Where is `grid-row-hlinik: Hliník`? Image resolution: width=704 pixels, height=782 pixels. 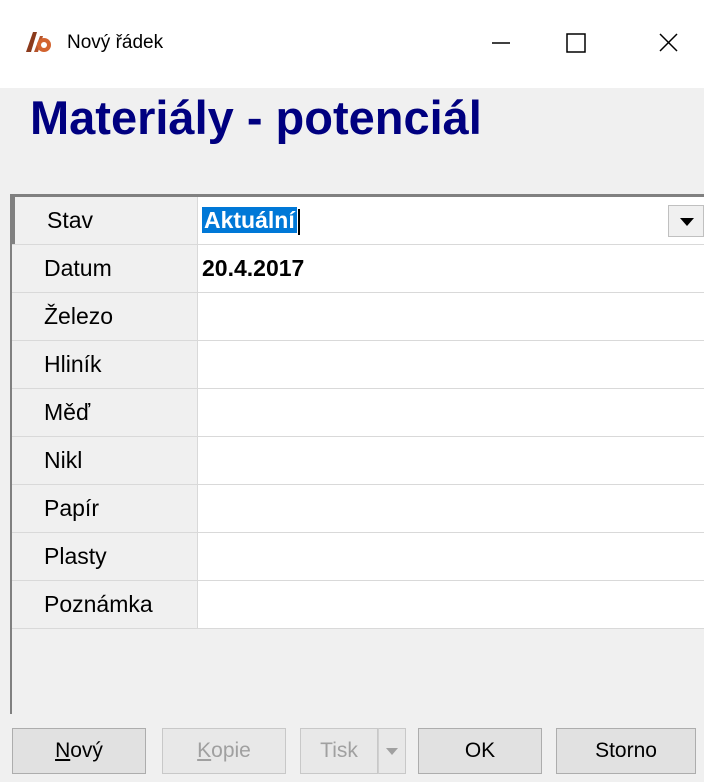 grid-row-hlinik: Hliník is located at coordinates (358, 365).